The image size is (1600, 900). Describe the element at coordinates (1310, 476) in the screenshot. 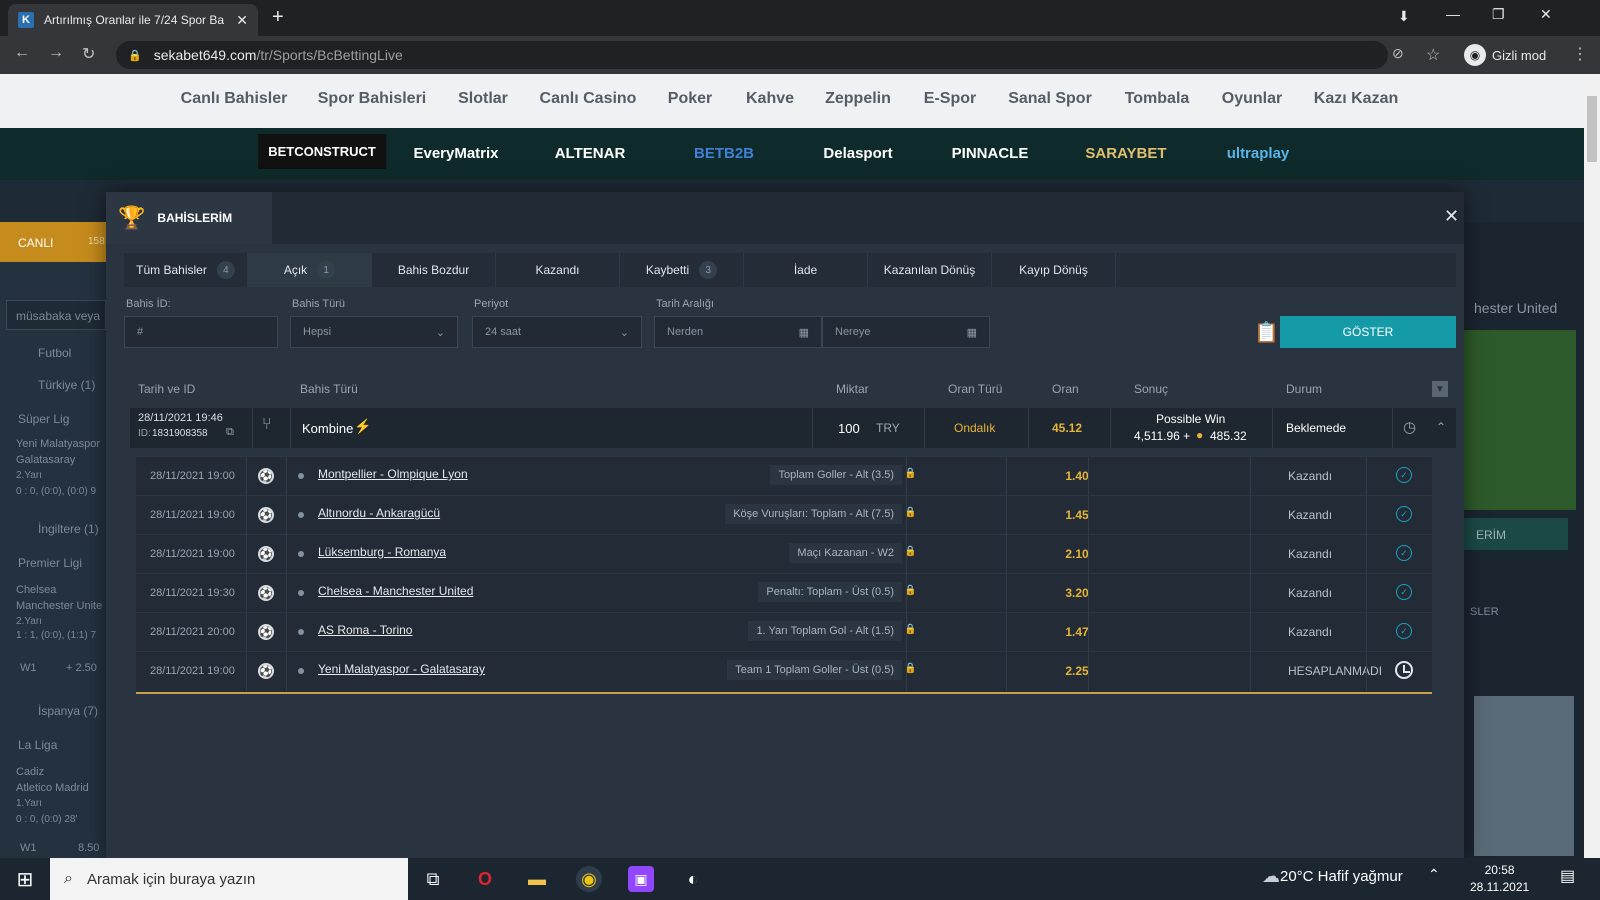

I see `leg-status: Kazandı` at that location.